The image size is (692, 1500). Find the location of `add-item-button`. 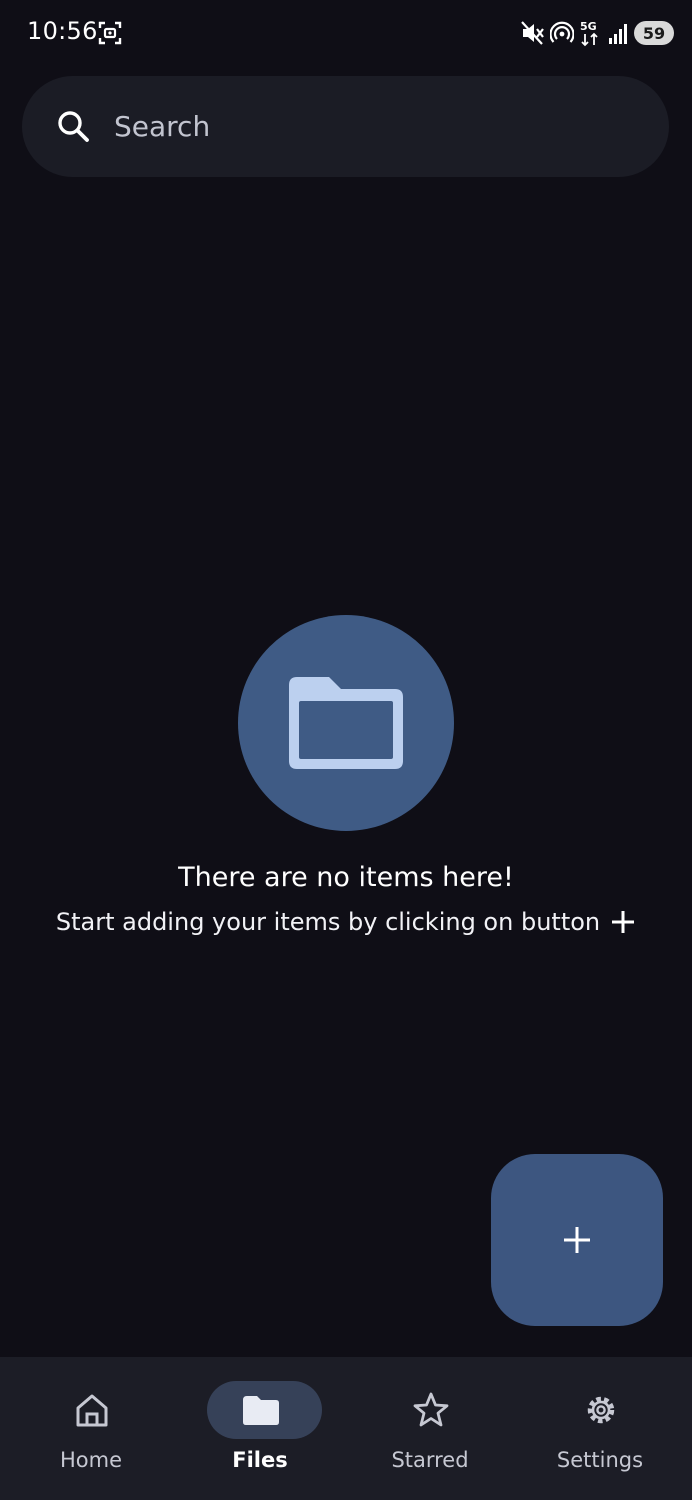

add-item-button is located at coordinates (577, 1240).